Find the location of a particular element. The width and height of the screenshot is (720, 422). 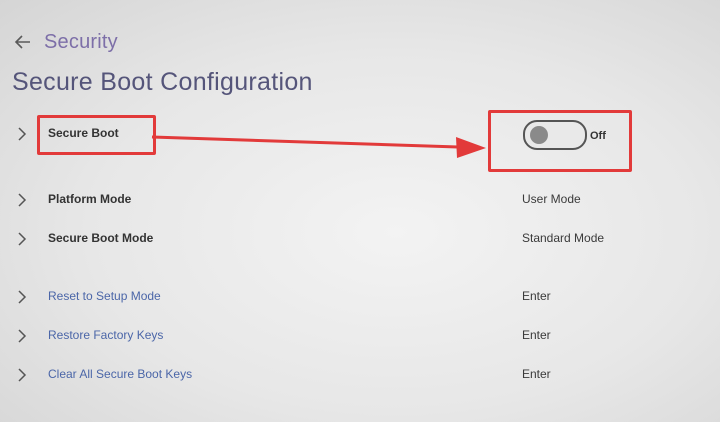

setting-row-platform-mode: Platform Mode User Mode is located at coordinates (360, 200).